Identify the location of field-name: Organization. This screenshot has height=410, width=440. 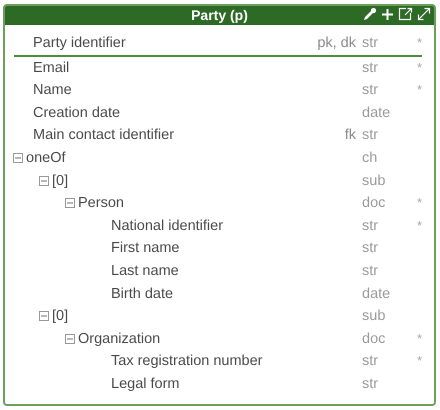
(119, 339).